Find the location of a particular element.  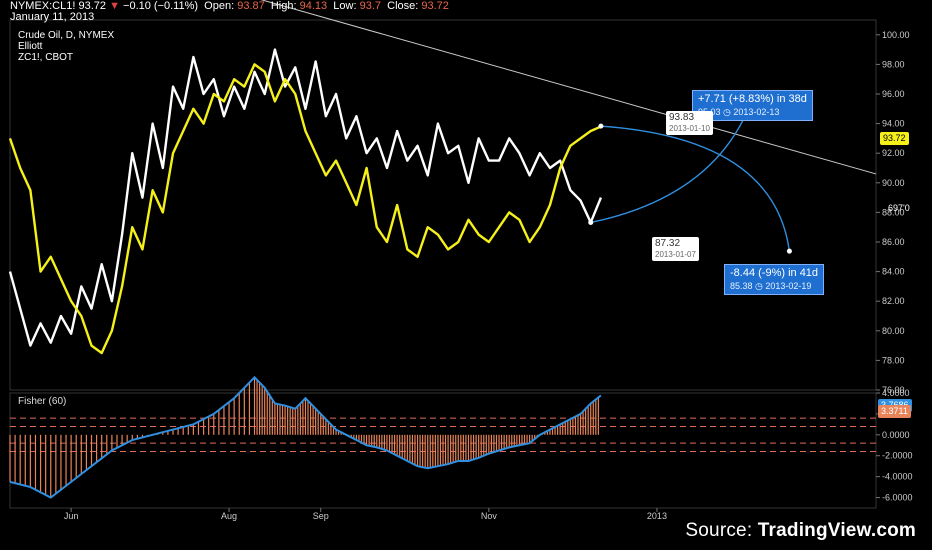

price-tick-label: 90.00 is located at coordinates (893, 183).